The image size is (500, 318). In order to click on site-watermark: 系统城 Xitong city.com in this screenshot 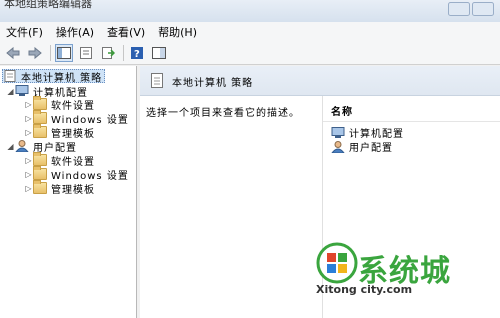, I will do `click(394, 271)`.